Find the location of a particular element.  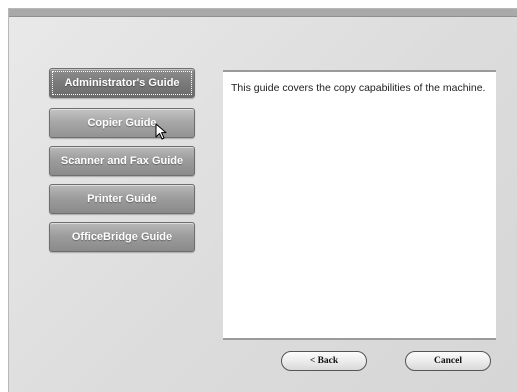

scanner-and-fax-guide-label: Scanner and Fax Guide is located at coordinates (122, 161).